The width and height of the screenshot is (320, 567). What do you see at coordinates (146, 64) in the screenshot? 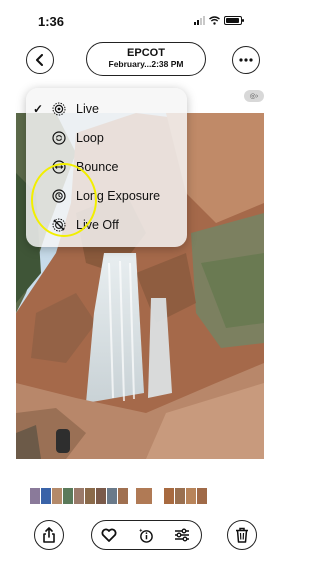
I see `page-subtitle: February...2:38 PM` at bounding box center [146, 64].